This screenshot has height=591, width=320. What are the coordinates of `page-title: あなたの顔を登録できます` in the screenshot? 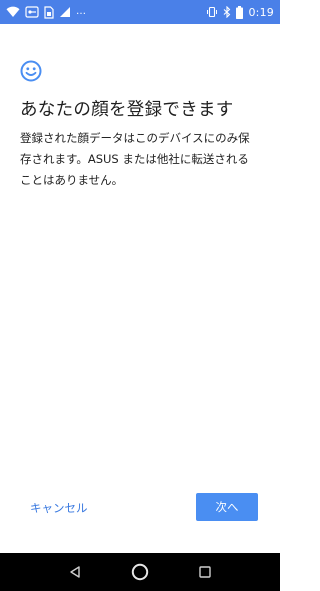 It's located at (127, 110).